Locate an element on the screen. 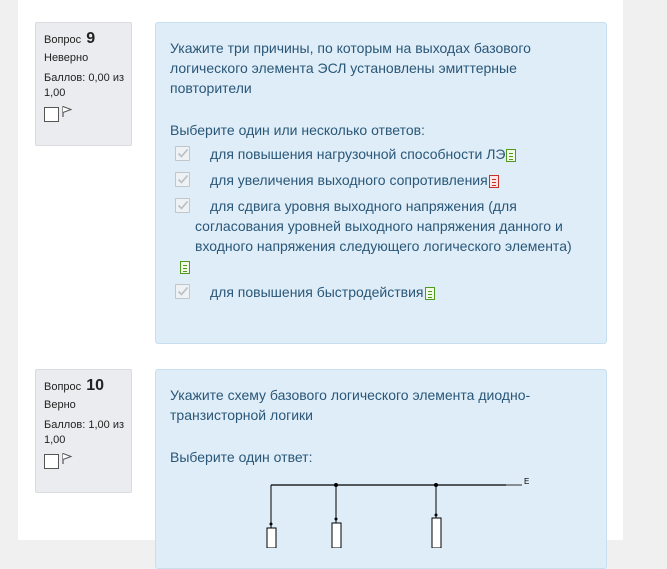 This screenshot has height=569, width=667. question-info-10: Вопрос 10 Верно Баллов: 1,00 из 1,00 is located at coordinates (83, 431).